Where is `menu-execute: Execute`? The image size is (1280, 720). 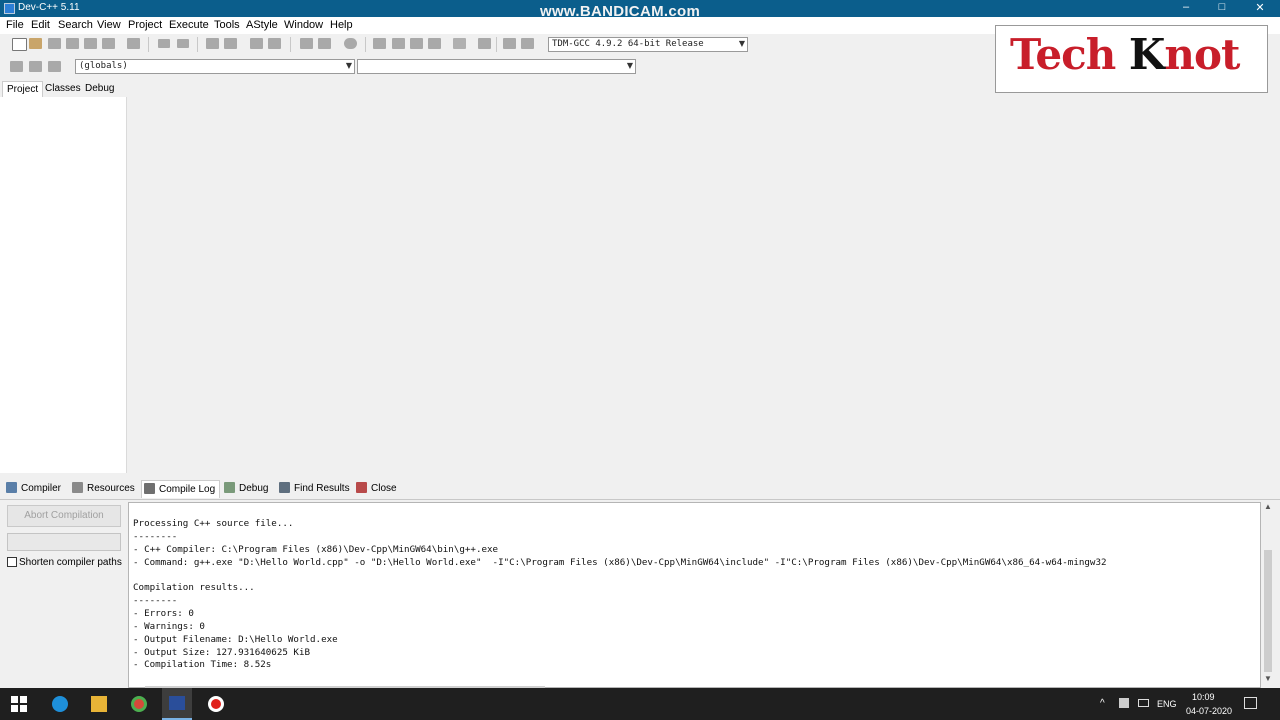 menu-execute: Execute is located at coordinates (189, 25).